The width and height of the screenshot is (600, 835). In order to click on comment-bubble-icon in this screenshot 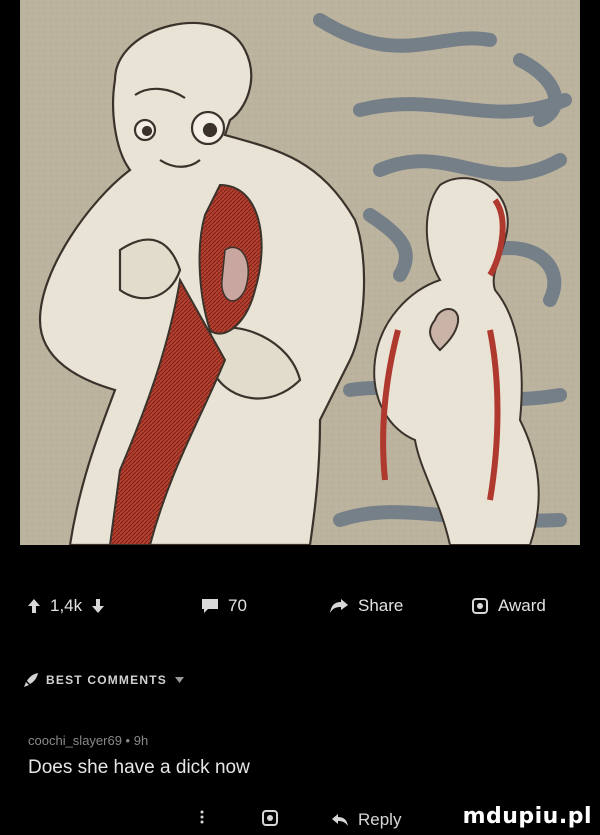, I will do `click(210, 606)`.